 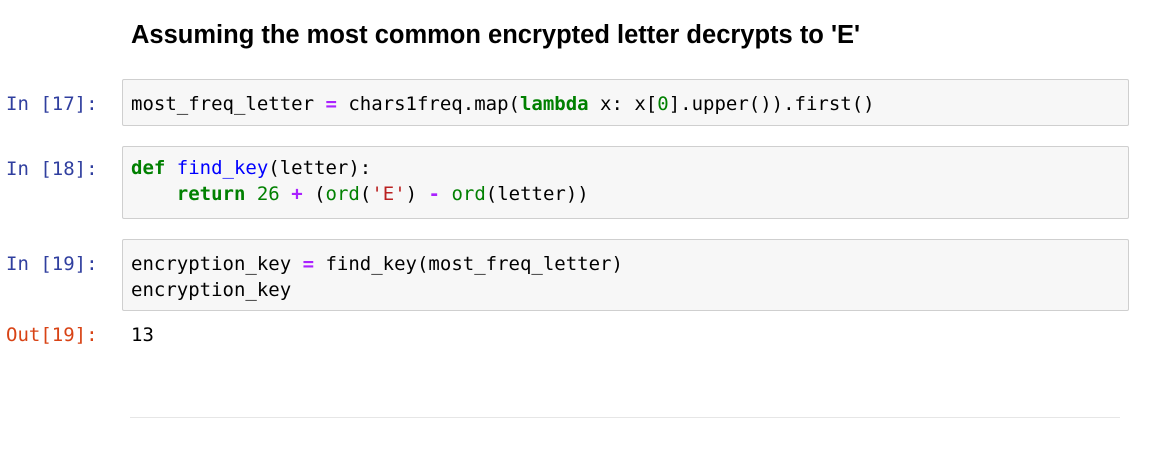 What do you see at coordinates (629, 290) in the screenshot?
I see `code-line: encryption_key` at bounding box center [629, 290].